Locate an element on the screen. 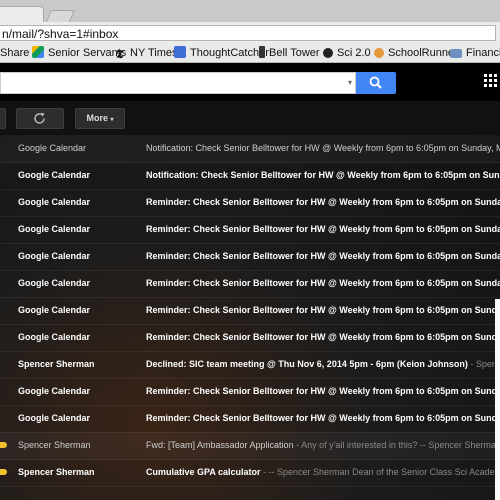 Image resolution: width=500 pixels, height=500 pixels. bookmark-share: Share is located at coordinates (14, 53).